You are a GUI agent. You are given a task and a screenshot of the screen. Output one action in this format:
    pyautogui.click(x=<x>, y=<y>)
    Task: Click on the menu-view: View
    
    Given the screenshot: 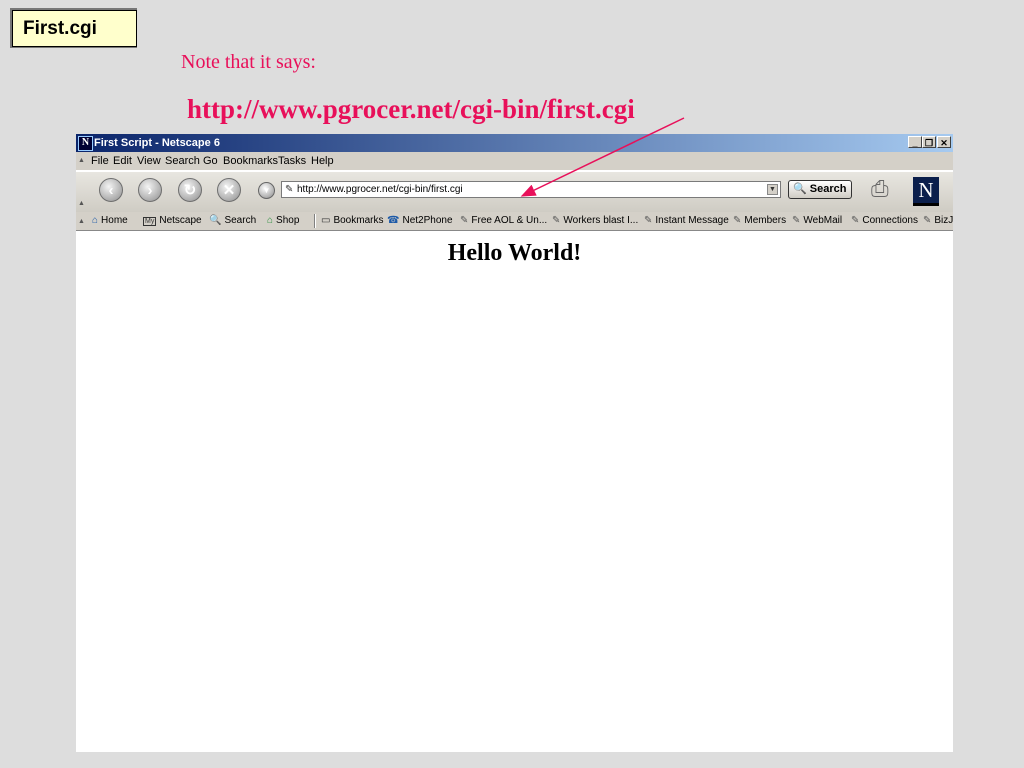 What is the action you would take?
    pyautogui.click(x=149, y=161)
    